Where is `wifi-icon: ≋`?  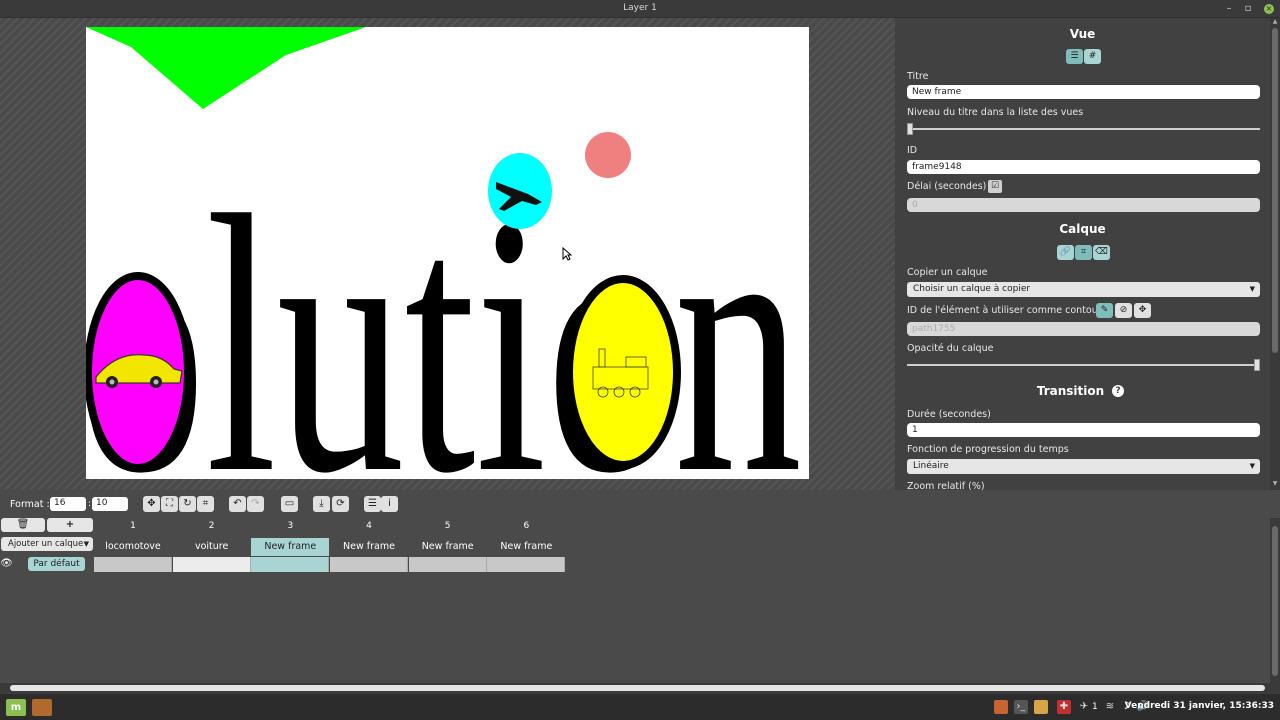
wifi-icon: ≋ is located at coordinates (1110, 707).